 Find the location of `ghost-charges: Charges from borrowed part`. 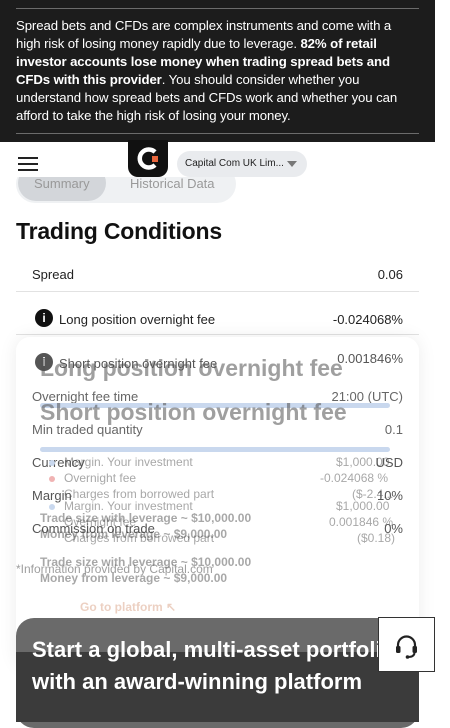

ghost-charges: Charges from borrowed part is located at coordinates (139, 538).